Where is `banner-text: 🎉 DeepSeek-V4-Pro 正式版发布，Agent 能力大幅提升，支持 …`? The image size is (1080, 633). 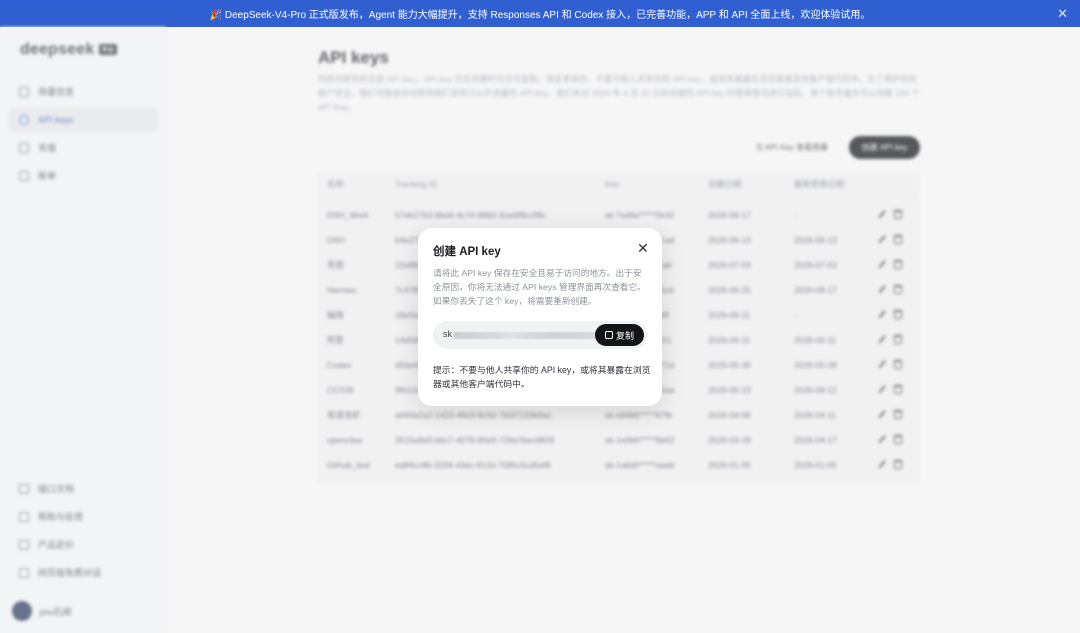 banner-text: 🎉 DeepSeek-V4-Pro 正式版发布，Agent 能力大幅提升，支持 … is located at coordinates (540, 15).